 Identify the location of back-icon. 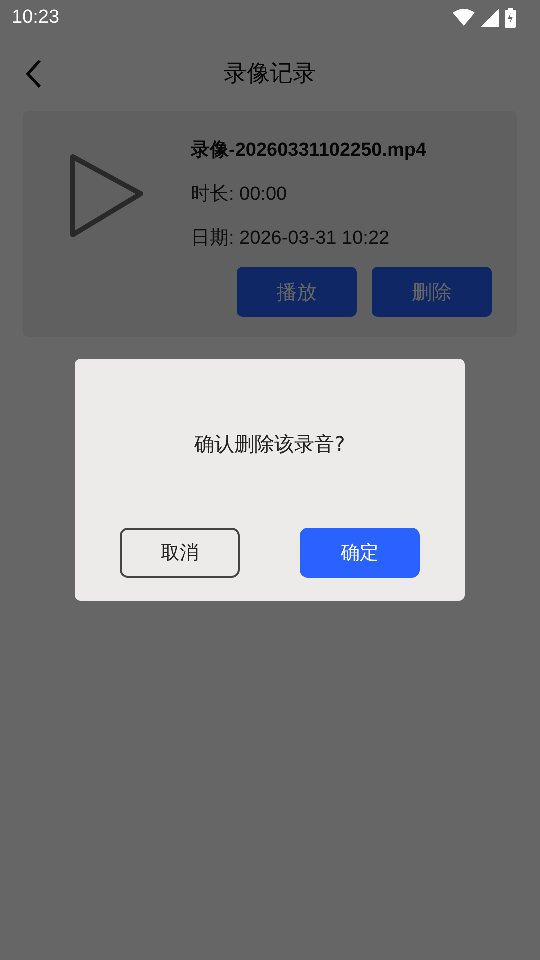
(34, 74).